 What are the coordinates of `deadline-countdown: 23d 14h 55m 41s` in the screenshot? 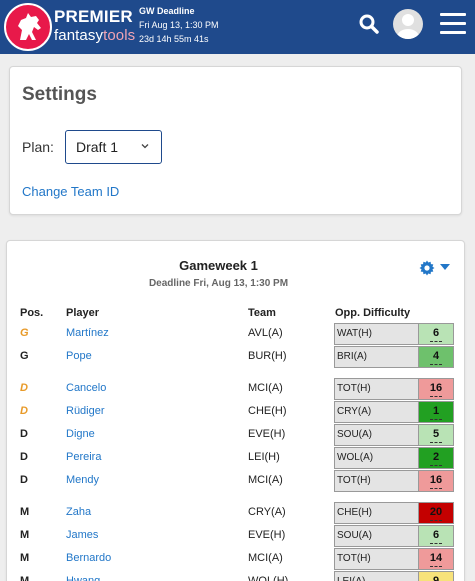 It's located at (174, 39).